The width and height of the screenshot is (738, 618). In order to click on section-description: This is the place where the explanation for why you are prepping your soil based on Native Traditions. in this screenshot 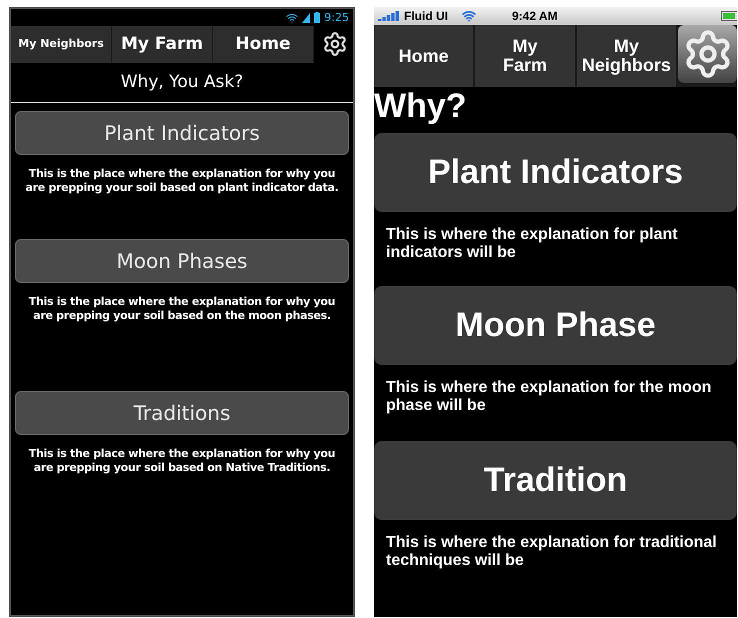, I will do `click(182, 461)`.